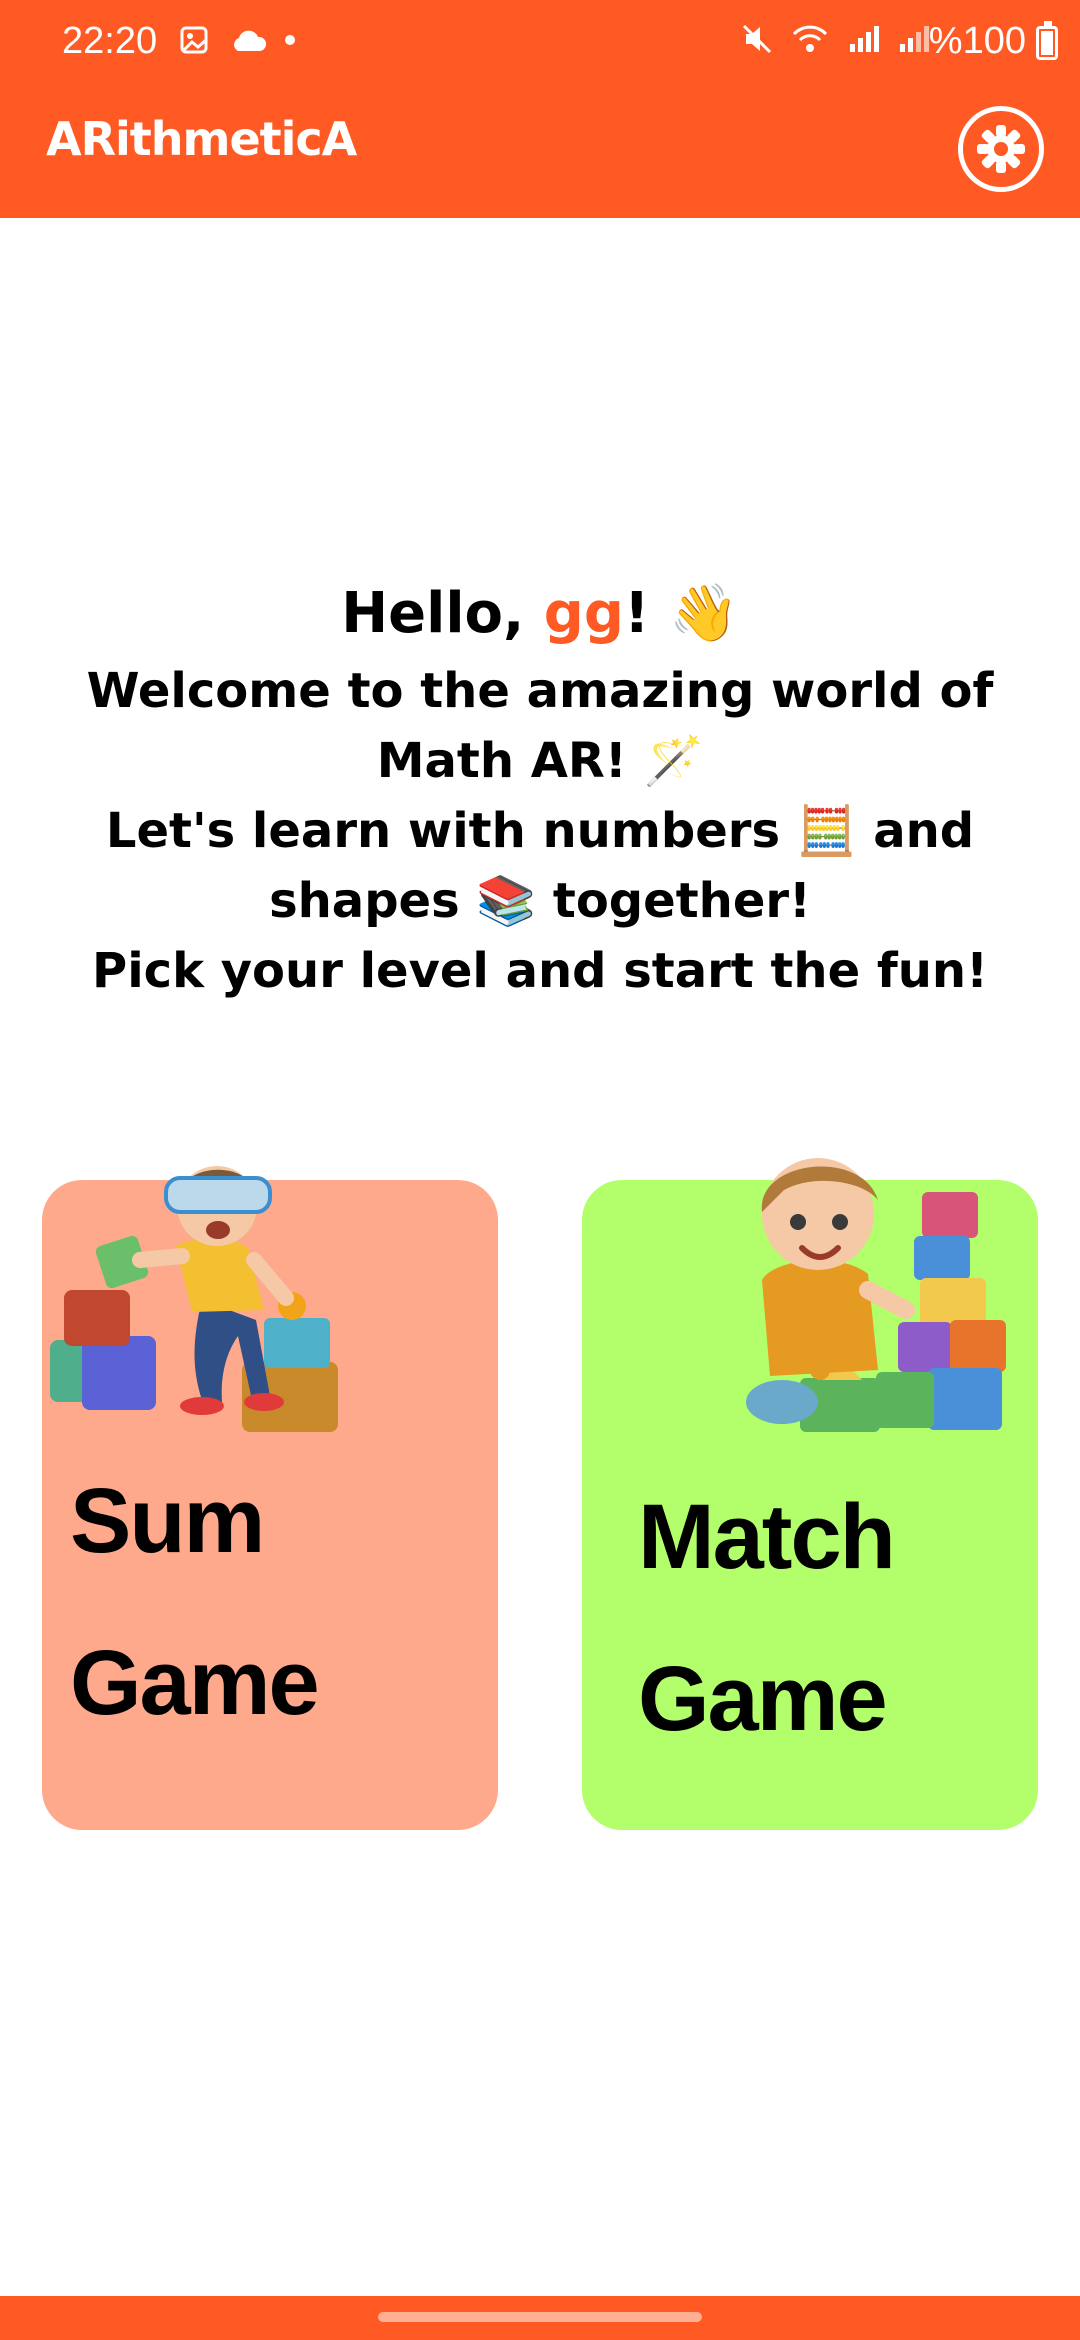 The height and width of the screenshot is (2340, 1080). What do you see at coordinates (290, 40) in the screenshot?
I see `dot-icon` at bounding box center [290, 40].